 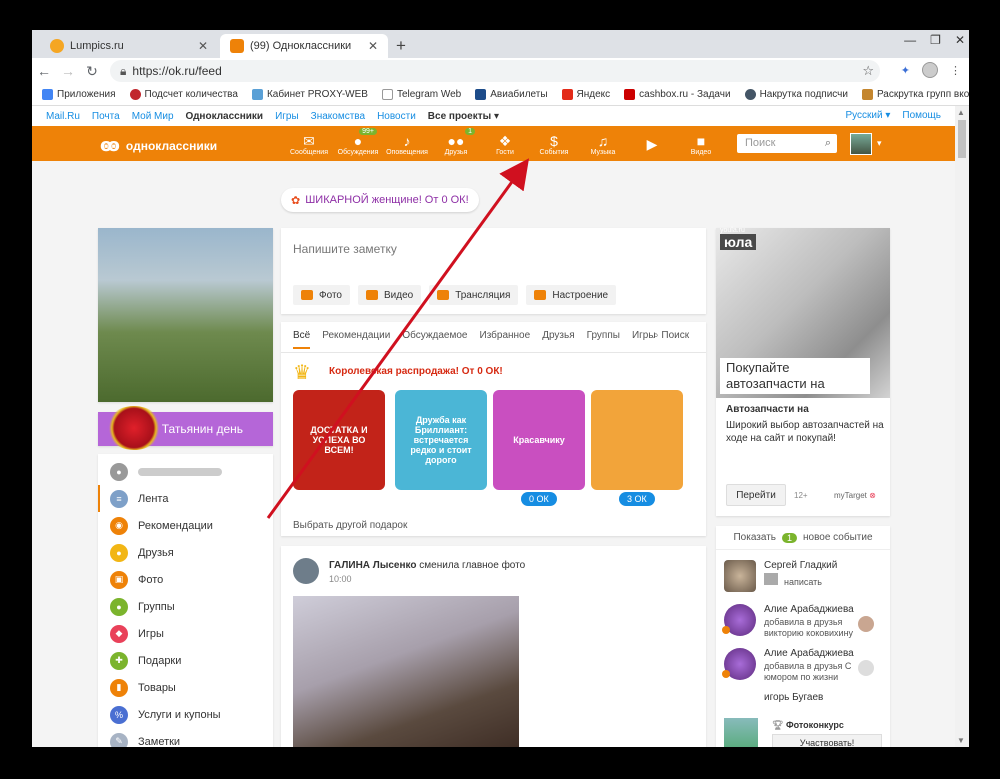 What do you see at coordinates (571, 295) in the screenshot?
I see `mood-button: Настроение` at bounding box center [571, 295].